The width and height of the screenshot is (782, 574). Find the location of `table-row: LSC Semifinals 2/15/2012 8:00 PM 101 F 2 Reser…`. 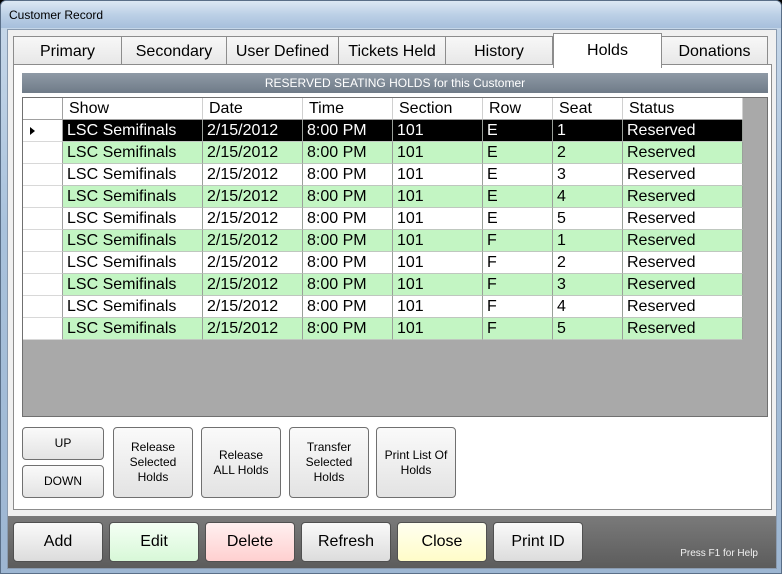

table-row: LSC Semifinals 2/15/2012 8:00 PM 101 F 2 Reser… is located at coordinates (383, 263).